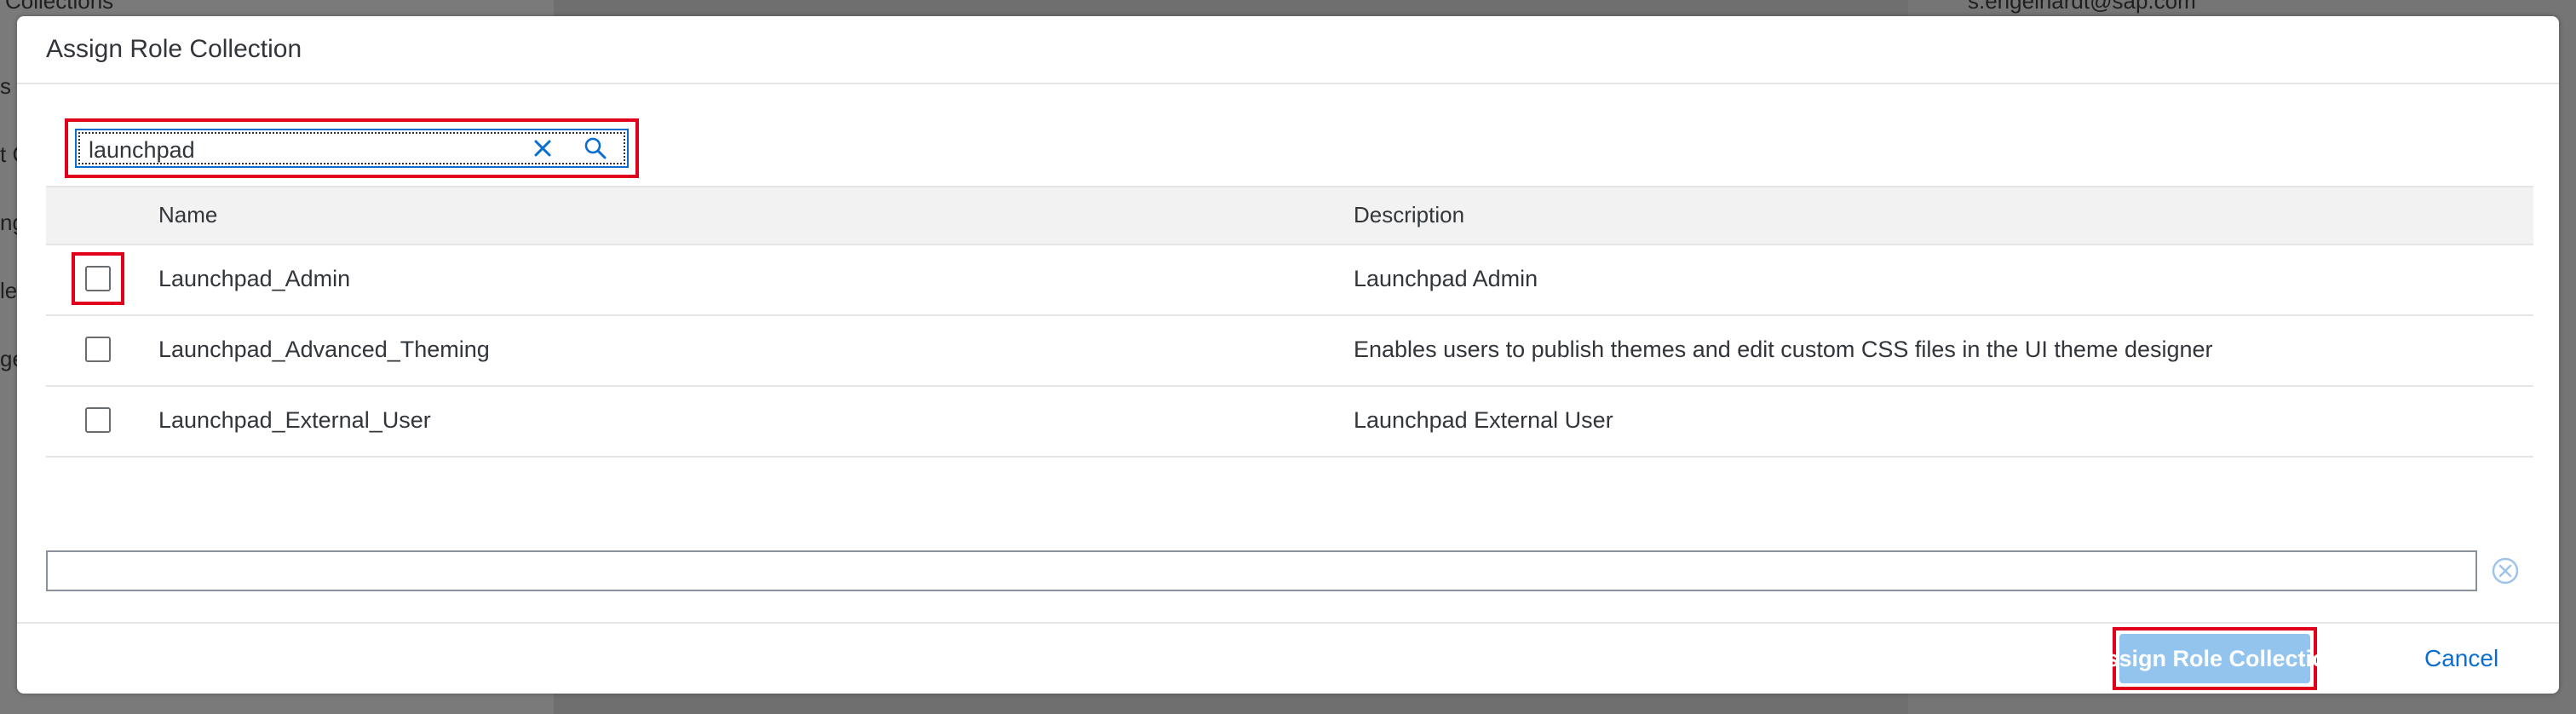  What do you see at coordinates (142, 151) in the screenshot?
I see `search-input: launchpad` at bounding box center [142, 151].